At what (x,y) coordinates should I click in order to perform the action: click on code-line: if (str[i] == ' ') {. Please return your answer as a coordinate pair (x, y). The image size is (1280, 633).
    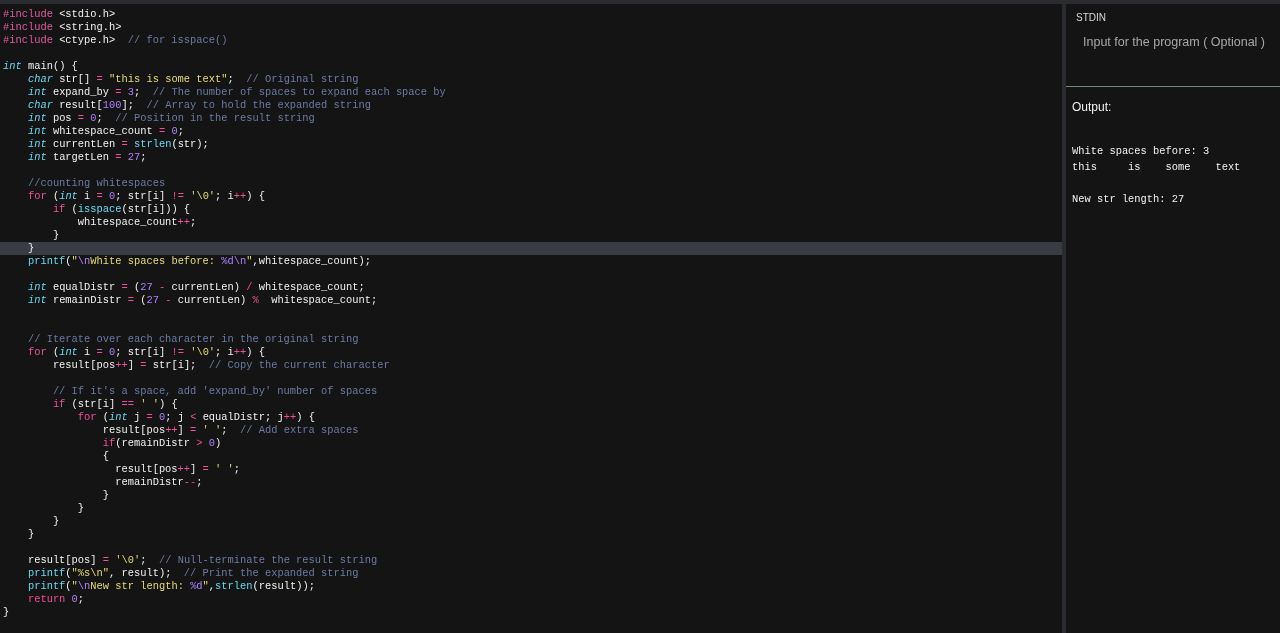
    Looking at the image, I should click on (114, 404).